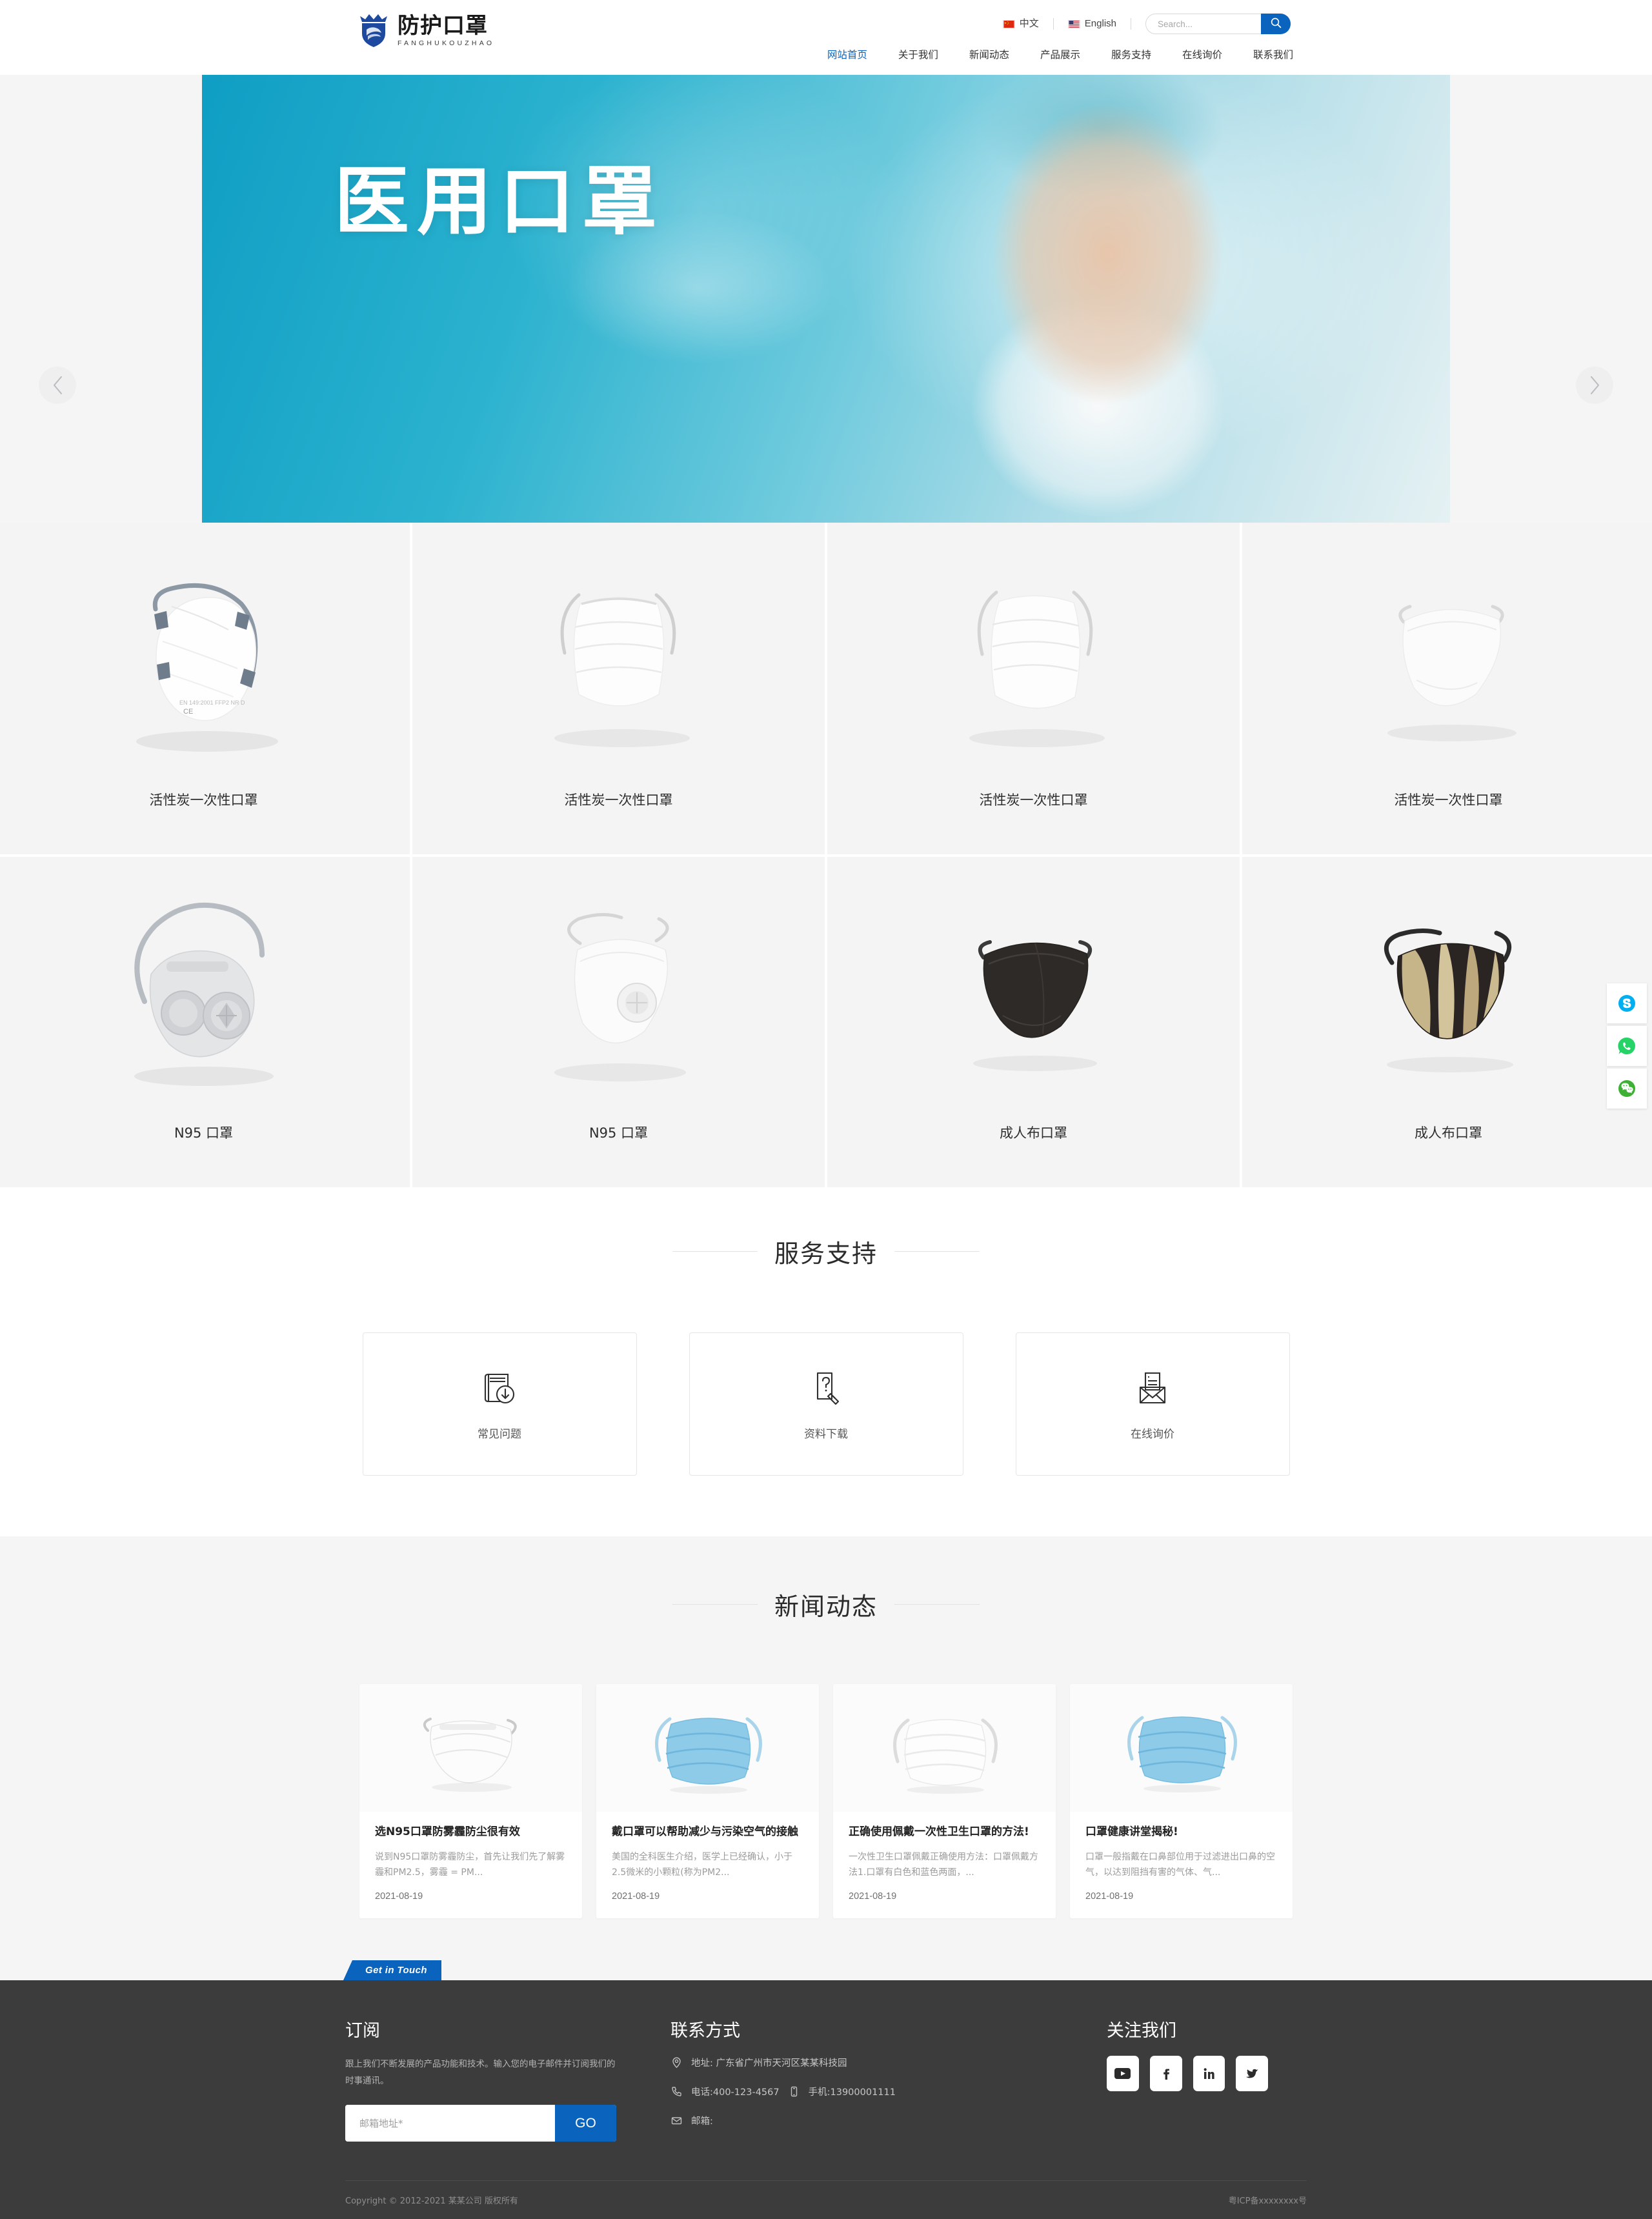  Describe the element at coordinates (1033, 661) in the screenshot. I see `surgical-mask-white-2-image` at that location.